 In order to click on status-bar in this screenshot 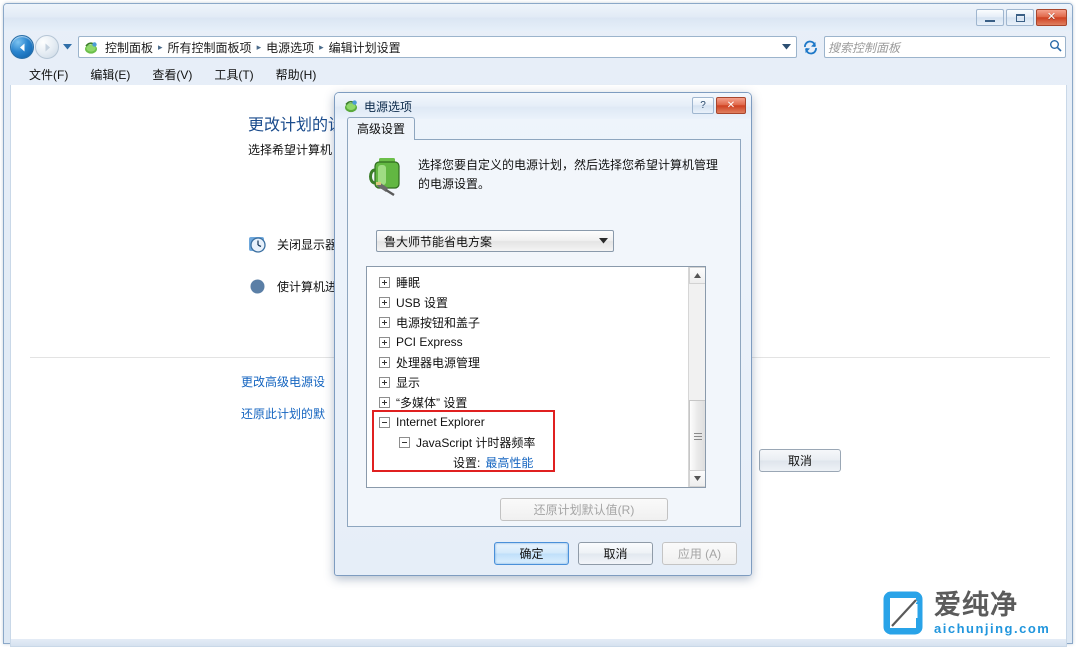, I will do `click(538, 643)`.